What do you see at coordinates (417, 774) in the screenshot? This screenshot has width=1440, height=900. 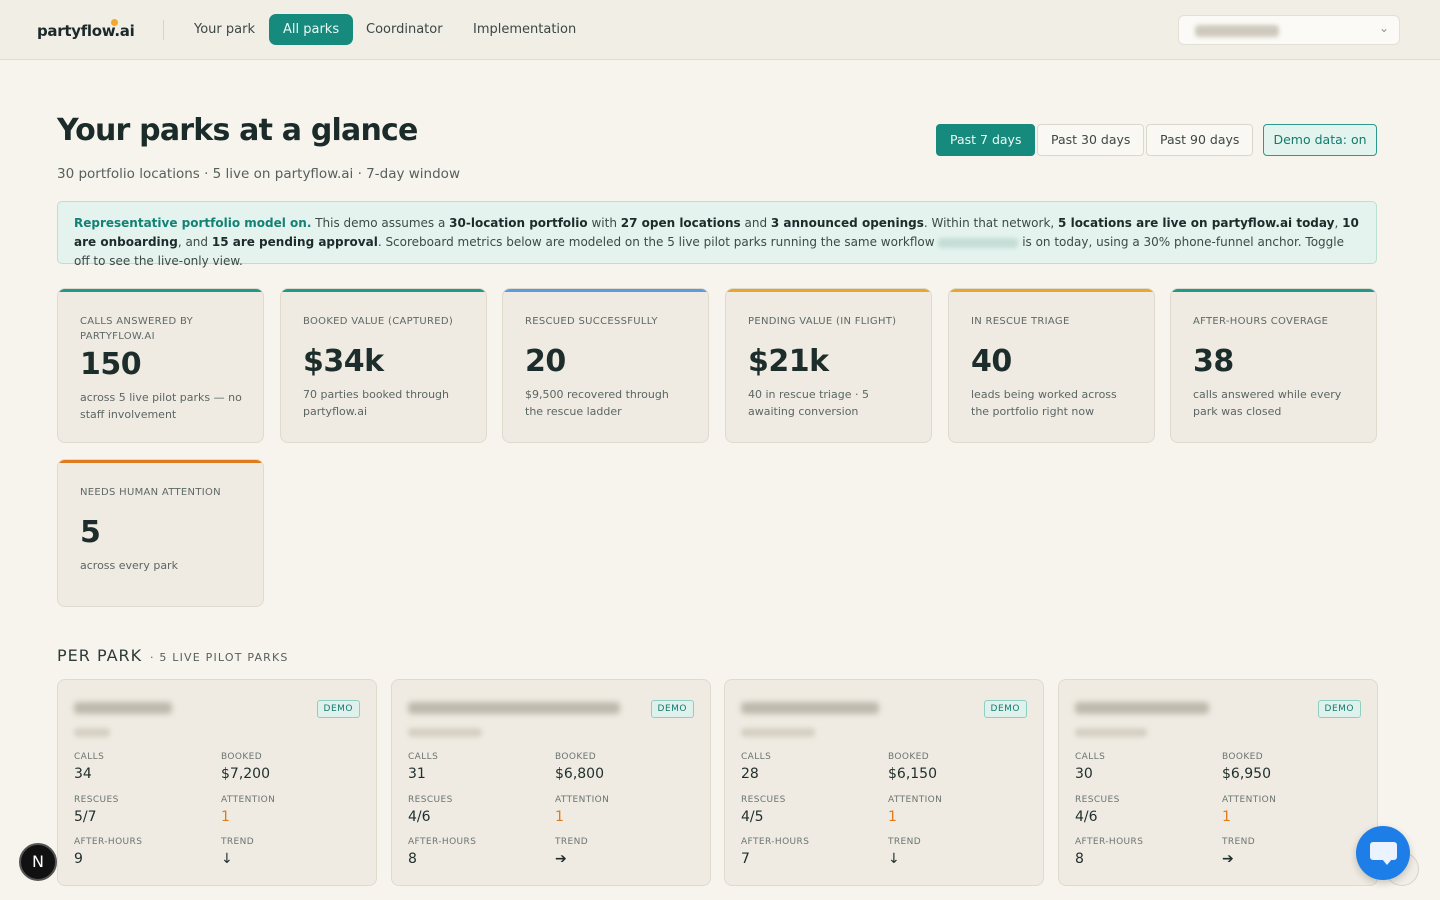 I see `metric-value-calls: 31` at bounding box center [417, 774].